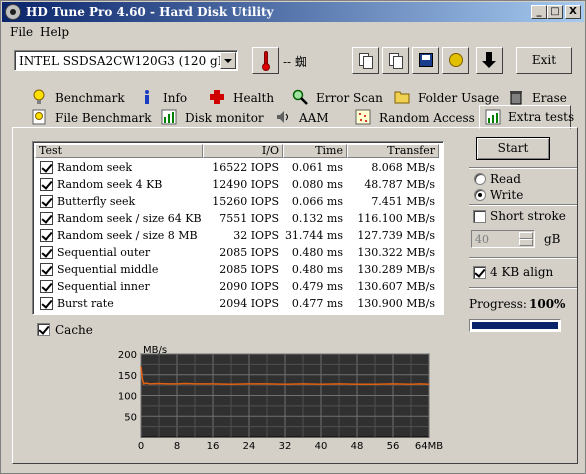  What do you see at coordinates (425, 60) in the screenshot?
I see `save-button` at bounding box center [425, 60].